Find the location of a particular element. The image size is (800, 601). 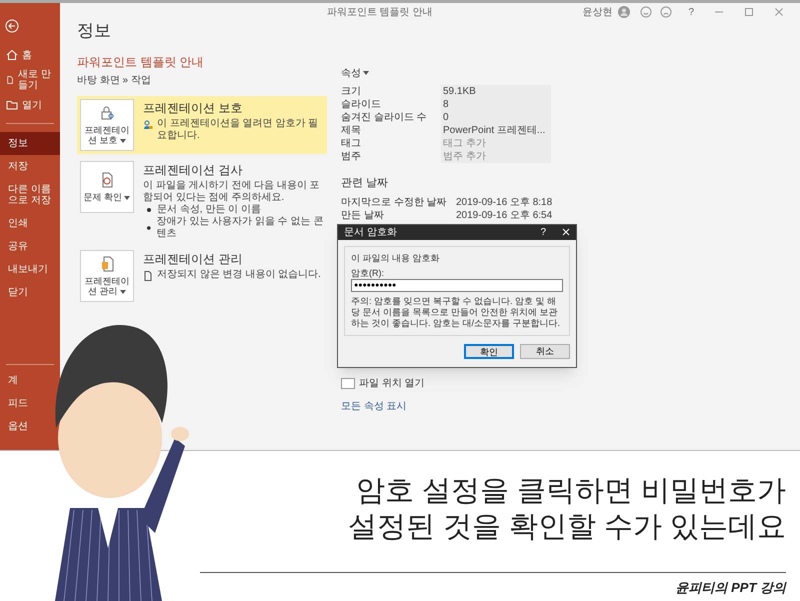

card-description: 이 프레젠테이션을 열려면 암호가 필요합니다. is located at coordinates (238, 130).